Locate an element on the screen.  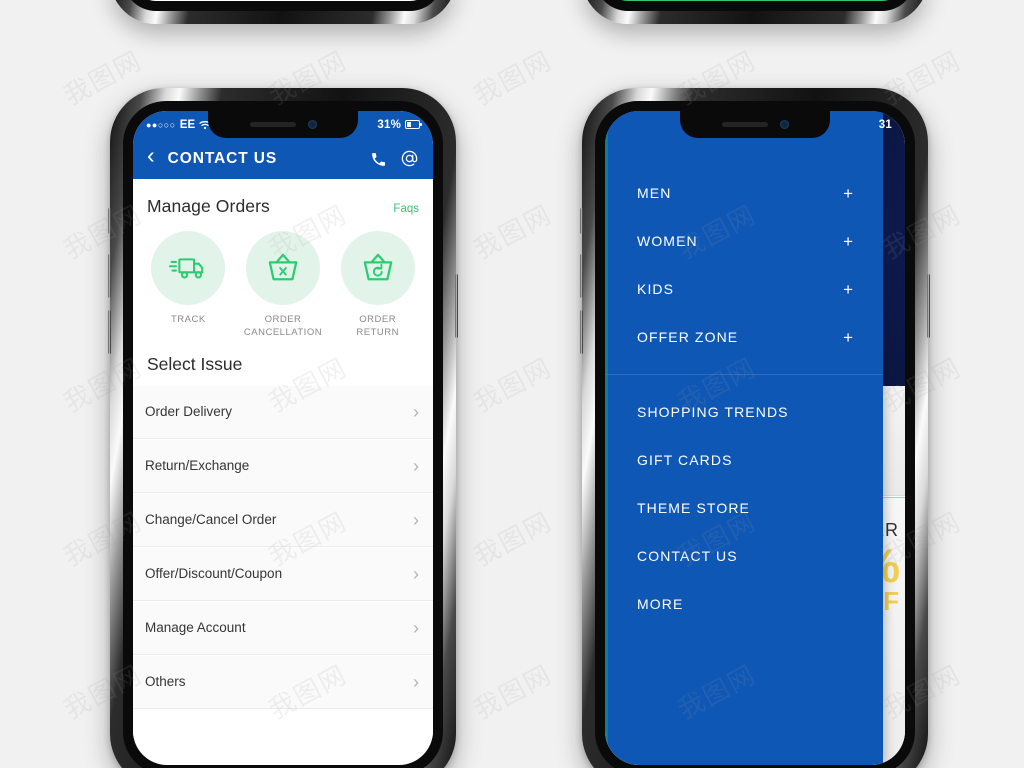
drawer-item-label: GIFT CARDS is located at coordinates (685, 460).